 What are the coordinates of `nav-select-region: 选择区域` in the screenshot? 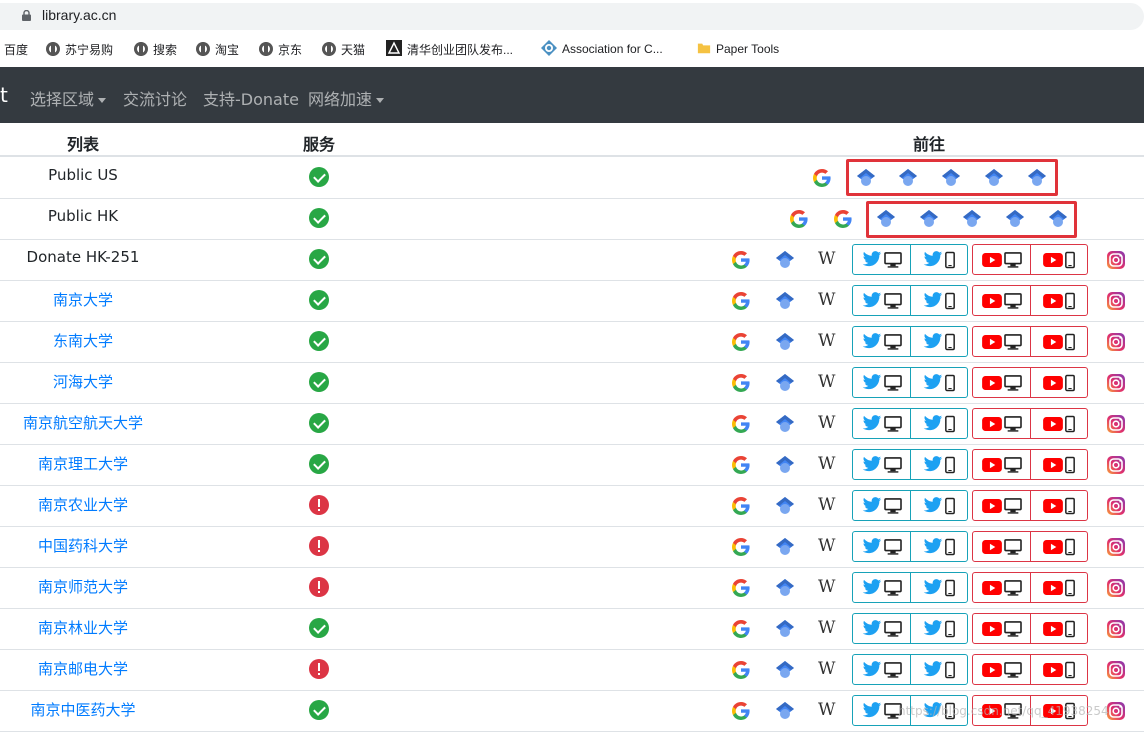 It's located at (68, 98).